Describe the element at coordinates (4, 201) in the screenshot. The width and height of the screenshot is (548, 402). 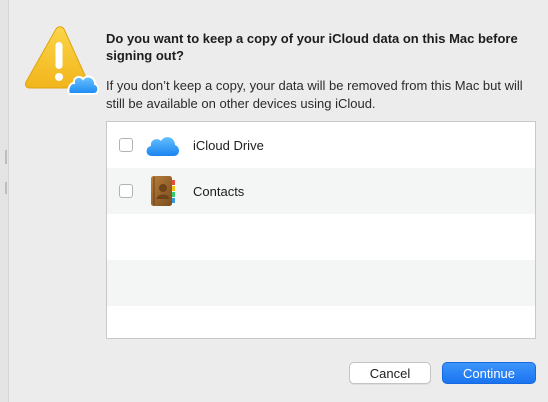
I see `window-edge` at that location.